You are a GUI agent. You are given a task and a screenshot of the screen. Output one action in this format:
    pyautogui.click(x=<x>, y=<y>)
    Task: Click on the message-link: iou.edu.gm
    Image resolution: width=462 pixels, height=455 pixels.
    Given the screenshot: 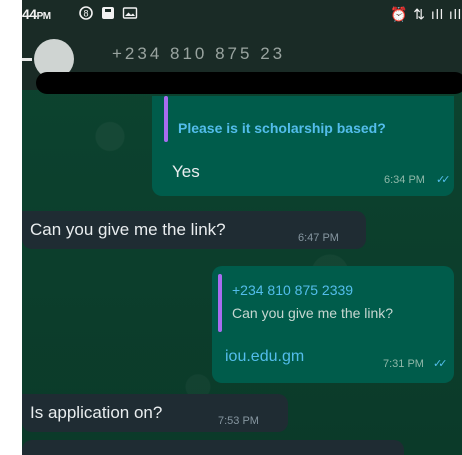 What is the action you would take?
    pyautogui.click(x=264, y=357)
    